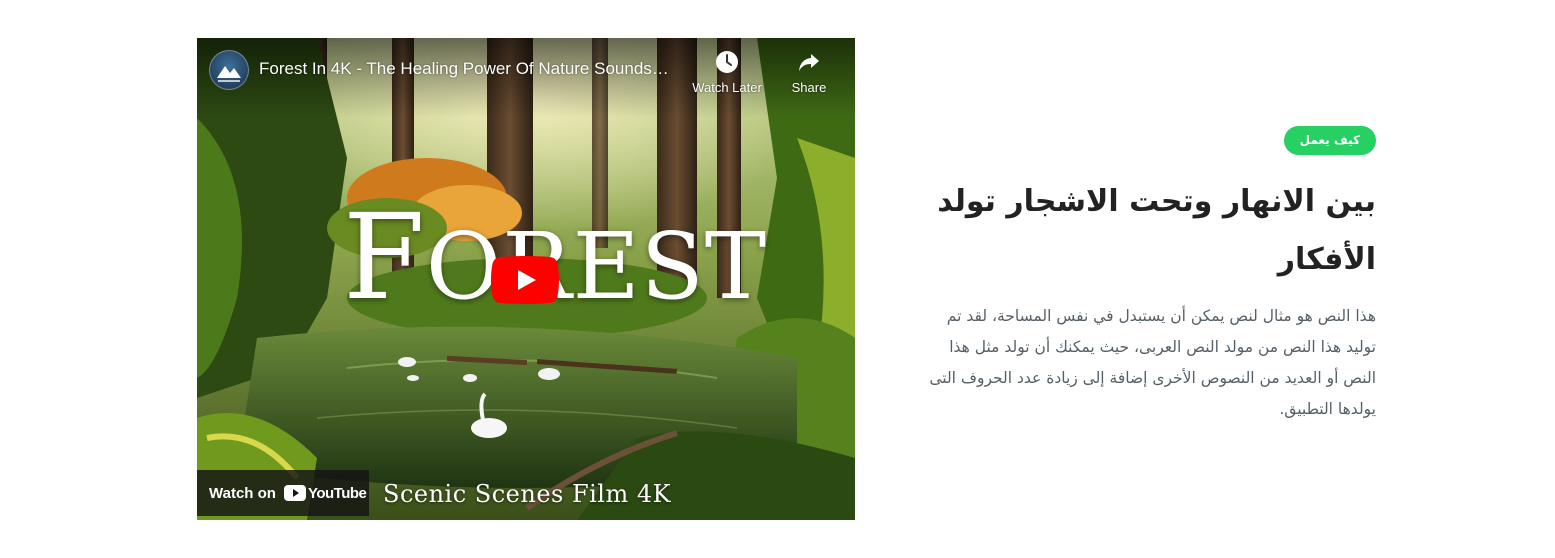  I want to click on watch-on-youtube-button: Watch on YouTube, so click(283, 493).